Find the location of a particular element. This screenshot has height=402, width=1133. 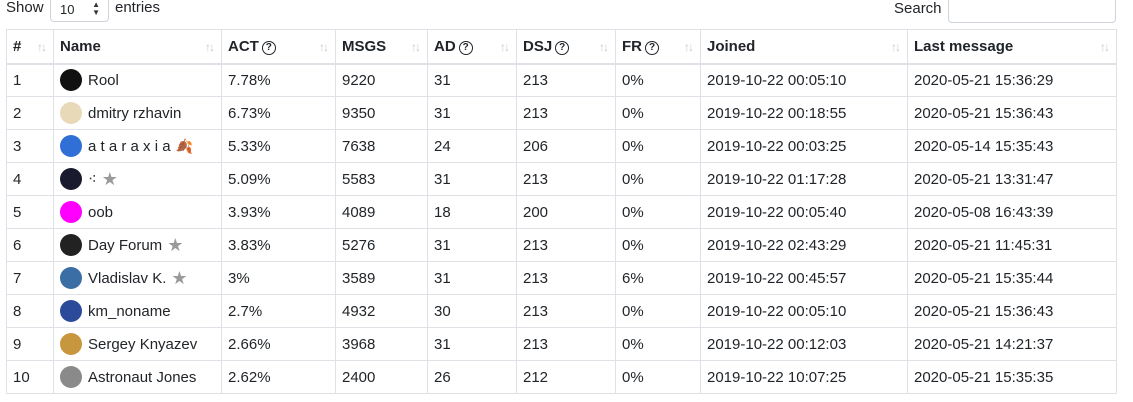

last-message-cell: 2020-05-14 15:35:43 is located at coordinates (1012, 146).